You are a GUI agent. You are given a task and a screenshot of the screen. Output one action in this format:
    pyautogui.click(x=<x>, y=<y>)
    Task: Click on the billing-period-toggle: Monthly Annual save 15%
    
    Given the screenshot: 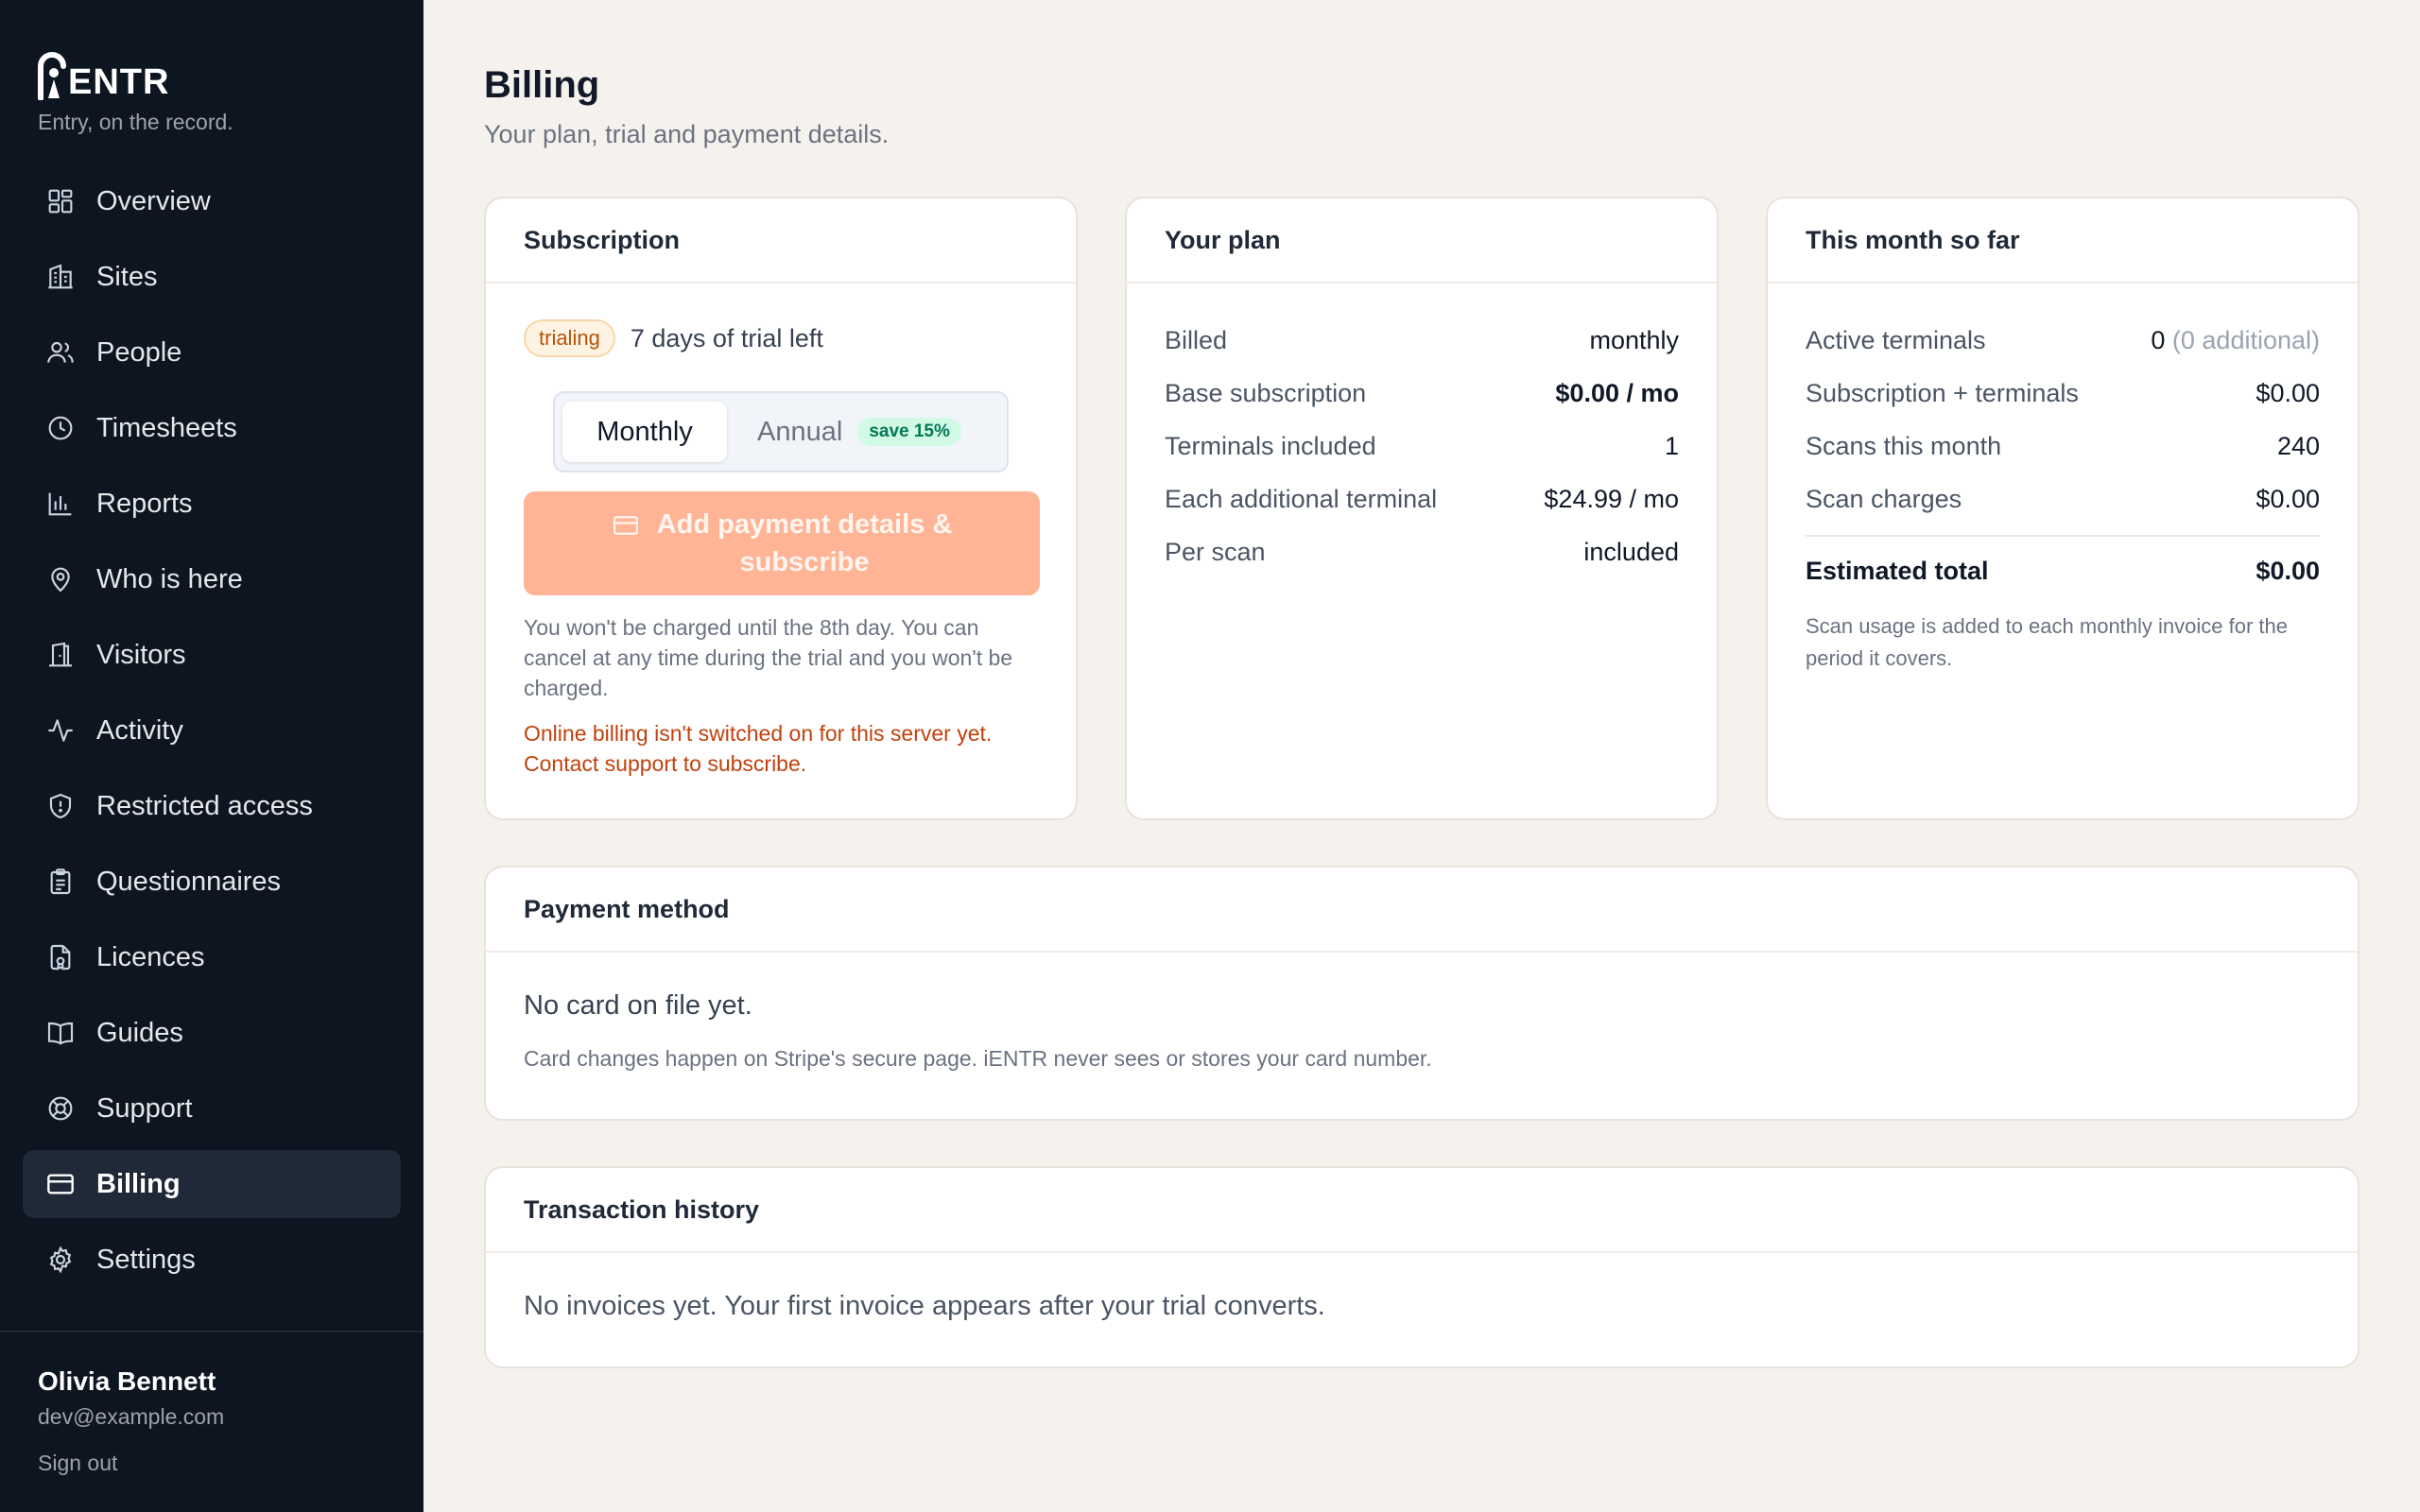 What is the action you would take?
    pyautogui.click(x=781, y=431)
    